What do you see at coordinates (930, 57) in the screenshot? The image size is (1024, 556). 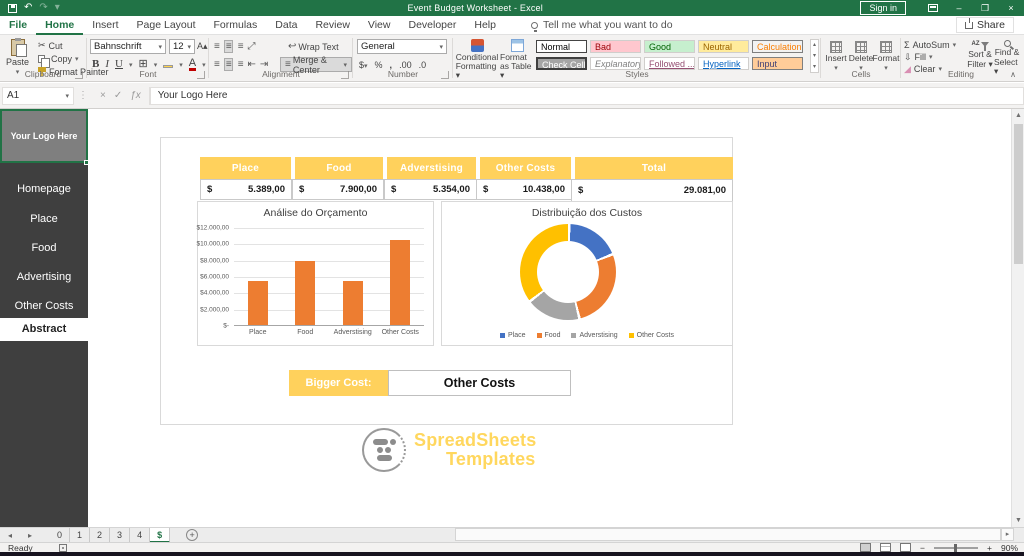 I see `fill-button: ⇩ Fill ▾` at bounding box center [930, 57].